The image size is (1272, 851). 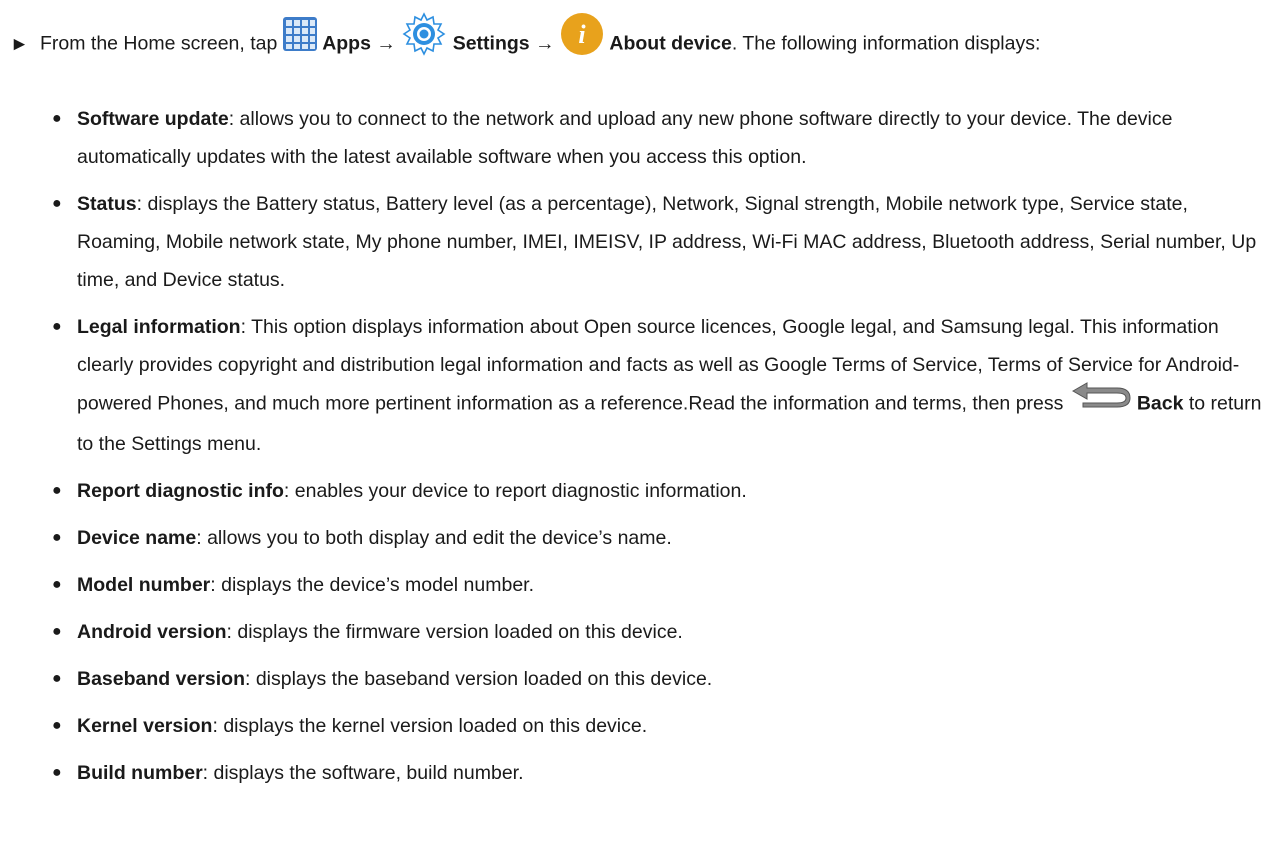 I want to click on settings-gear-icon, so click(x=424, y=41).